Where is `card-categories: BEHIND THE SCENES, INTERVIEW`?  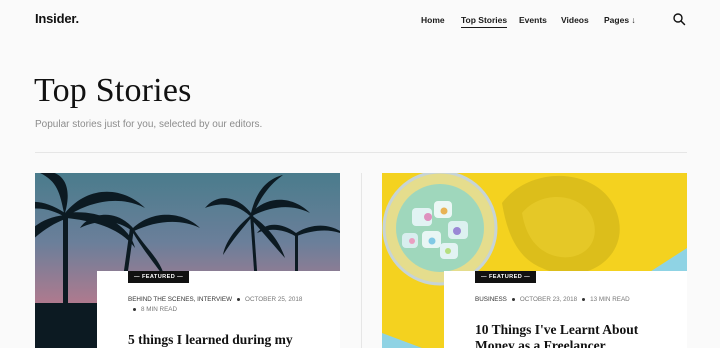
card-categories: BEHIND THE SCENES, INTERVIEW is located at coordinates (180, 299).